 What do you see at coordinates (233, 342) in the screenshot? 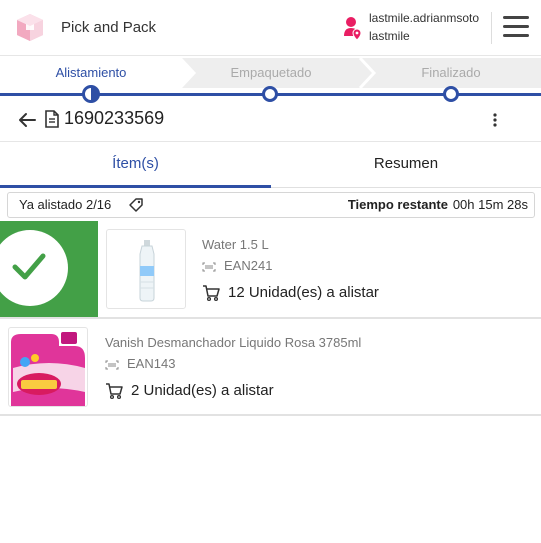
I see `product-name: Vanish Desmanchador Liquido Rosa 3785ml` at bounding box center [233, 342].